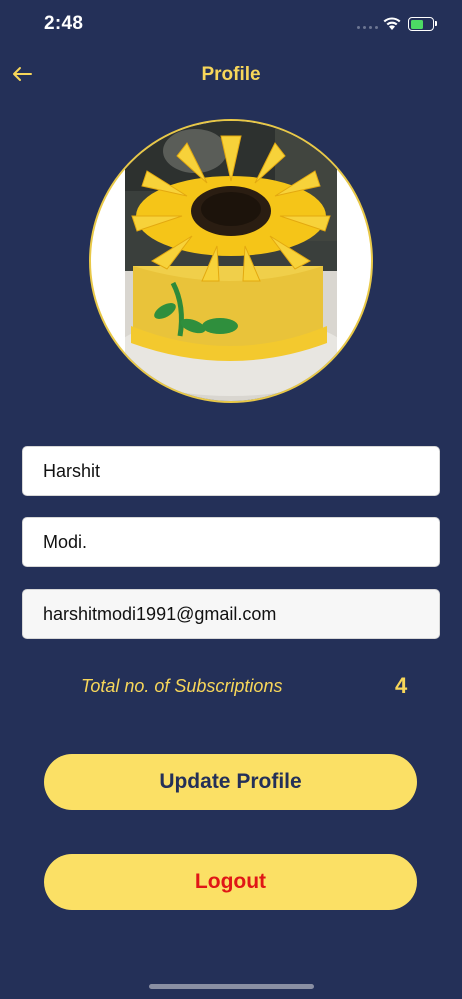 The height and width of the screenshot is (999, 462). What do you see at coordinates (392, 23) in the screenshot?
I see `wifi-icon` at bounding box center [392, 23].